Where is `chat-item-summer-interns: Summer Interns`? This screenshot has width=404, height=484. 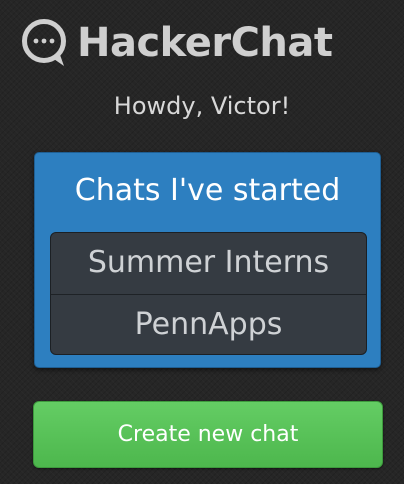
chat-item-summer-interns: Summer Interns is located at coordinates (208, 263).